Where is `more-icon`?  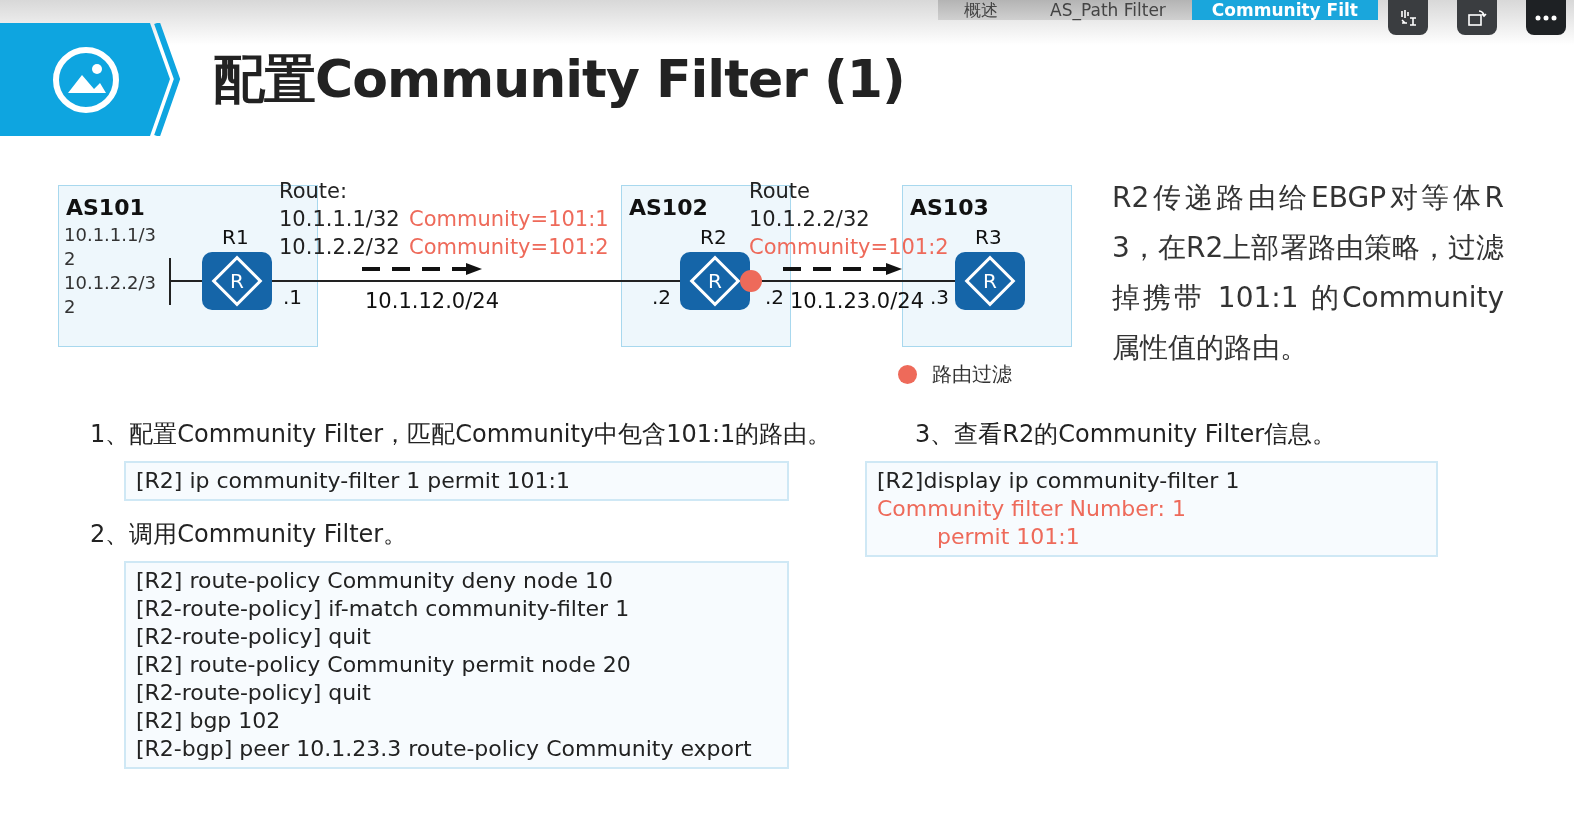
more-icon is located at coordinates (1546, 17).